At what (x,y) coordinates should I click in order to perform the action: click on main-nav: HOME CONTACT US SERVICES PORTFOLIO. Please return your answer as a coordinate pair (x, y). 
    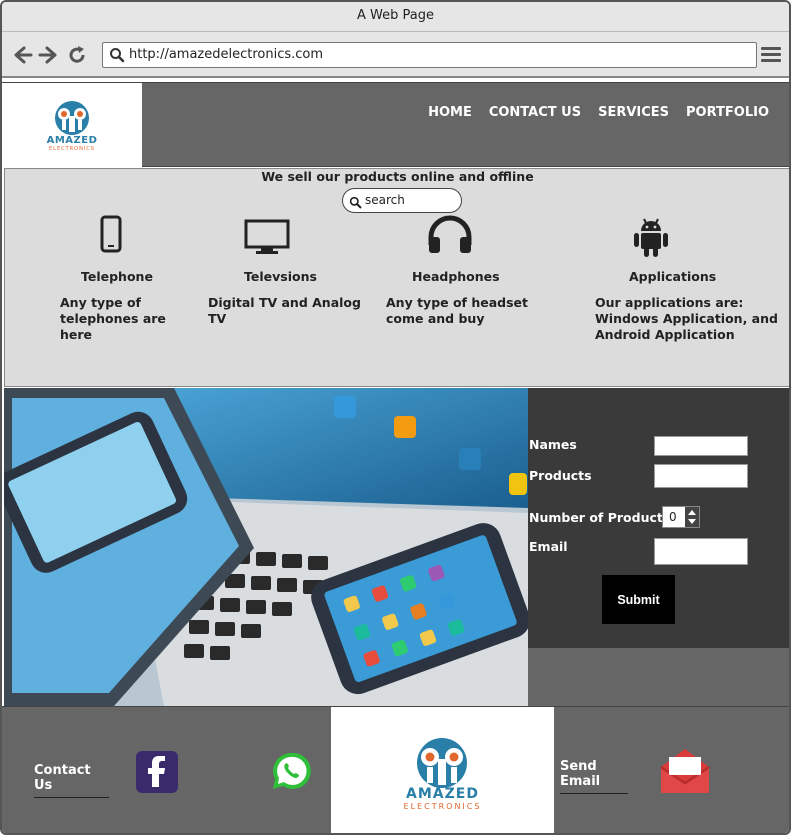
    Looking at the image, I should click on (598, 112).